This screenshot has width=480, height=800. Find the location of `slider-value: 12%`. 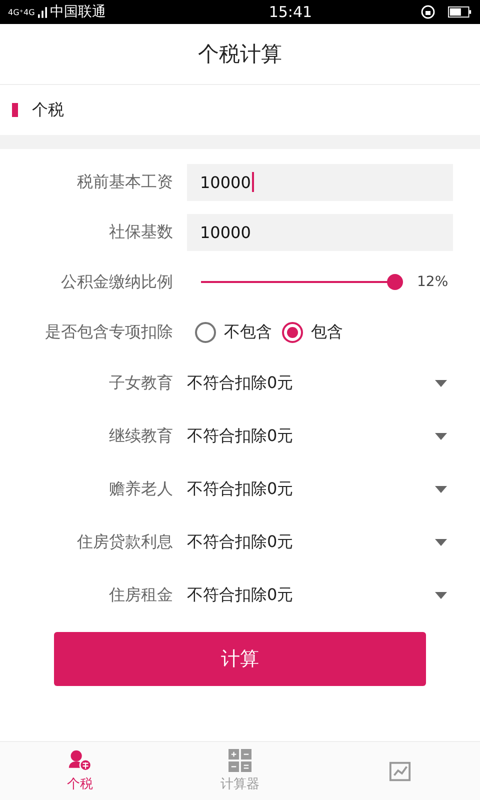

slider-value: 12% is located at coordinates (432, 282).